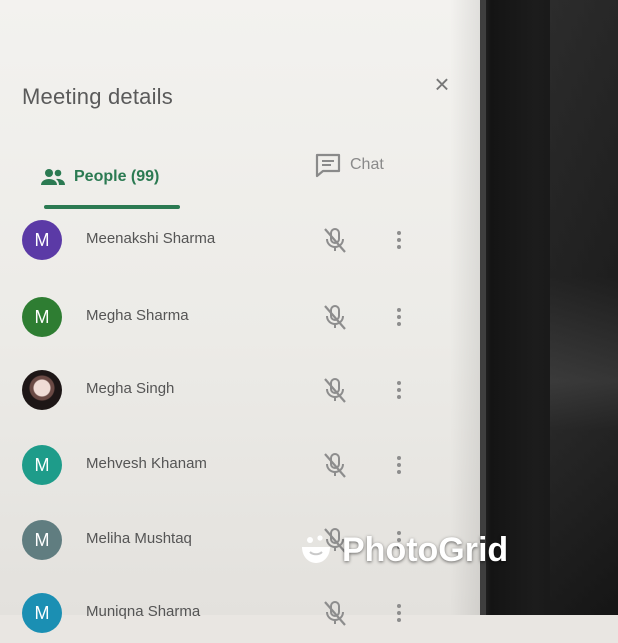 The height and width of the screenshot is (643, 618). Describe the element at coordinates (97, 96) in the screenshot. I see `panel-title: Meeting details` at that location.